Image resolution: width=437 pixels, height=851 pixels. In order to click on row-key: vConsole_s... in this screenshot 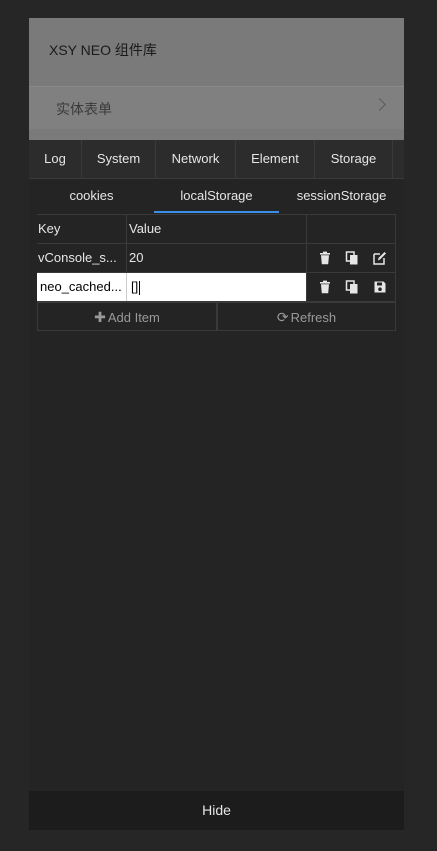, I will do `click(77, 257)`.